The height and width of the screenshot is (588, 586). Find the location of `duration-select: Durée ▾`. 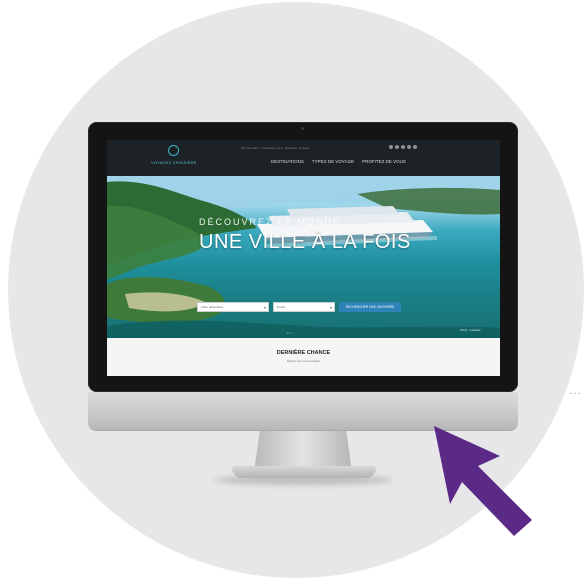

duration-select: Durée ▾ is located at coordinates (304, 307).